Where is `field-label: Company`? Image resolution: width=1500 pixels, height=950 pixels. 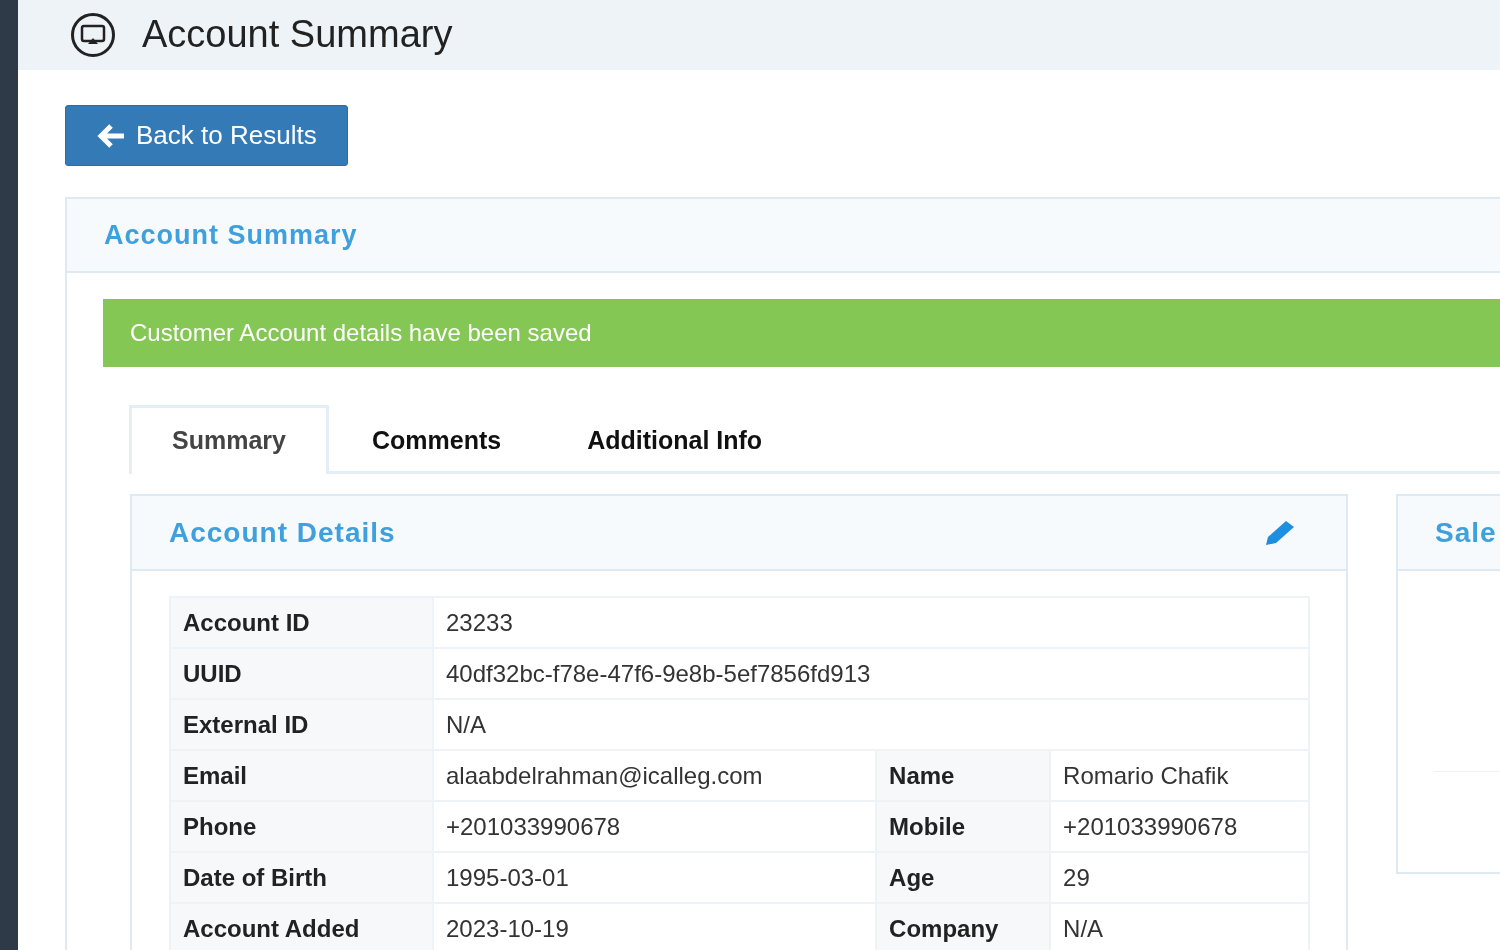
field-label: Company is located at coordinates (963, 926).